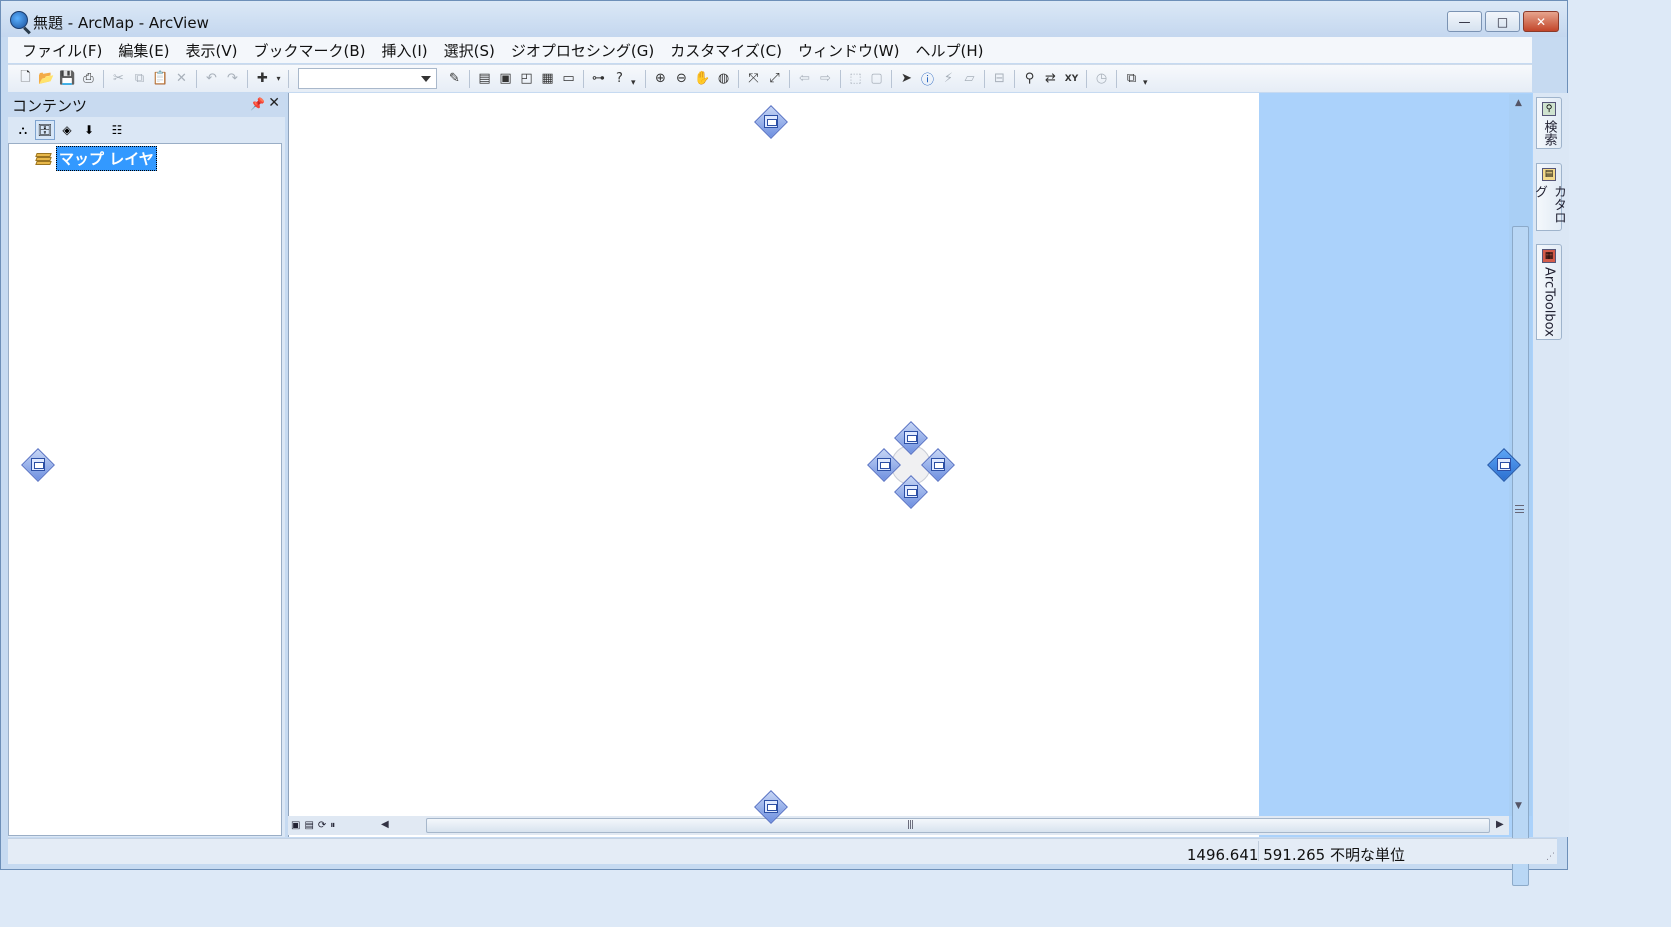  Describe the element at coordinates (969, 78) in the screenshot. I see `html-popup-icon: ▱` at that location.